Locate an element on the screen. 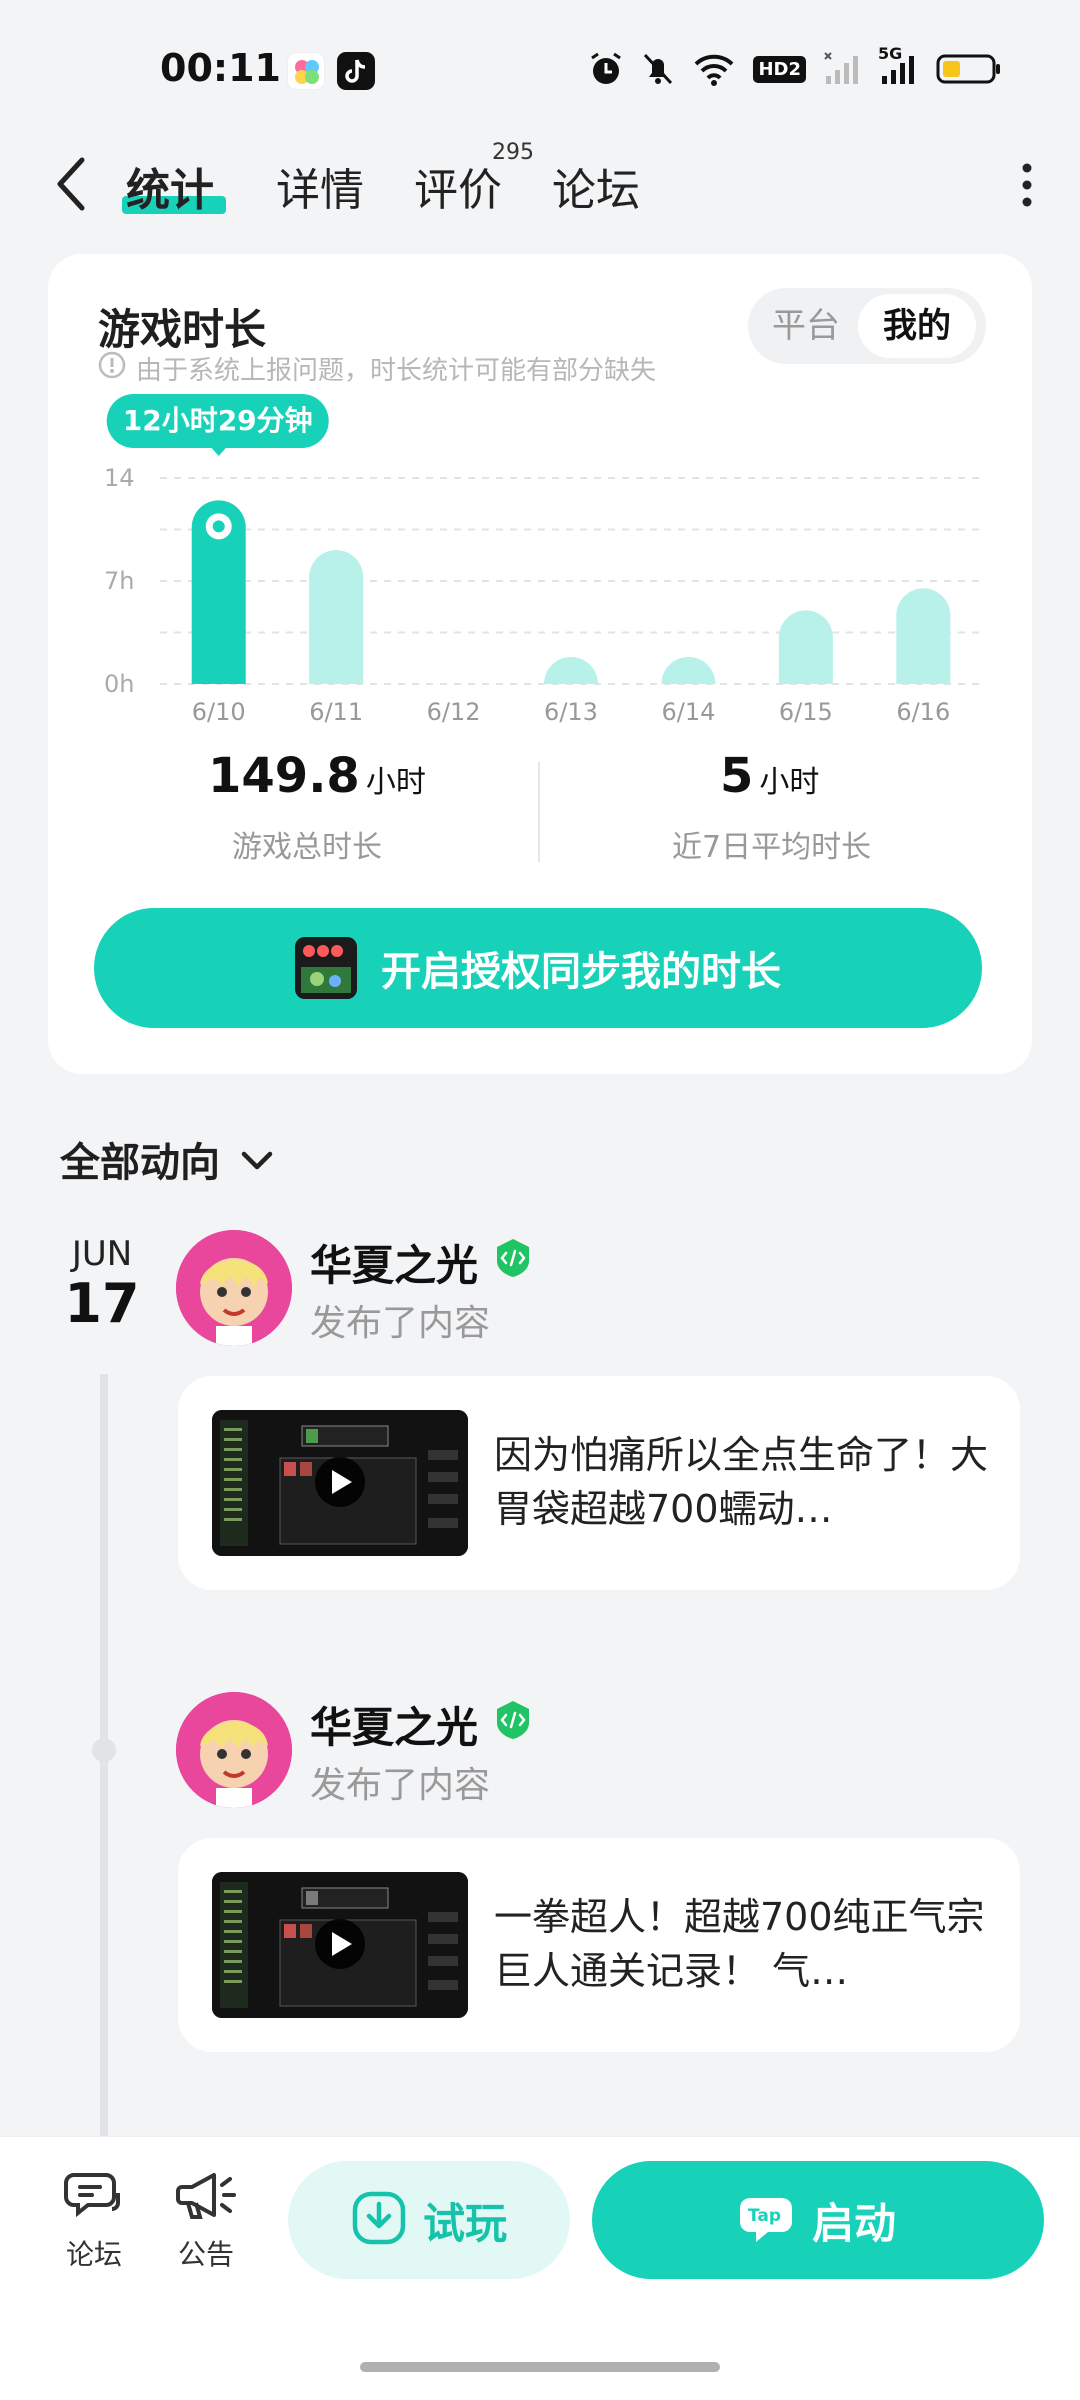 Image resolution: width=1080 pixels, height=2400 pixels. card-title: 游戏时长 is located at coordinates (182, 329).